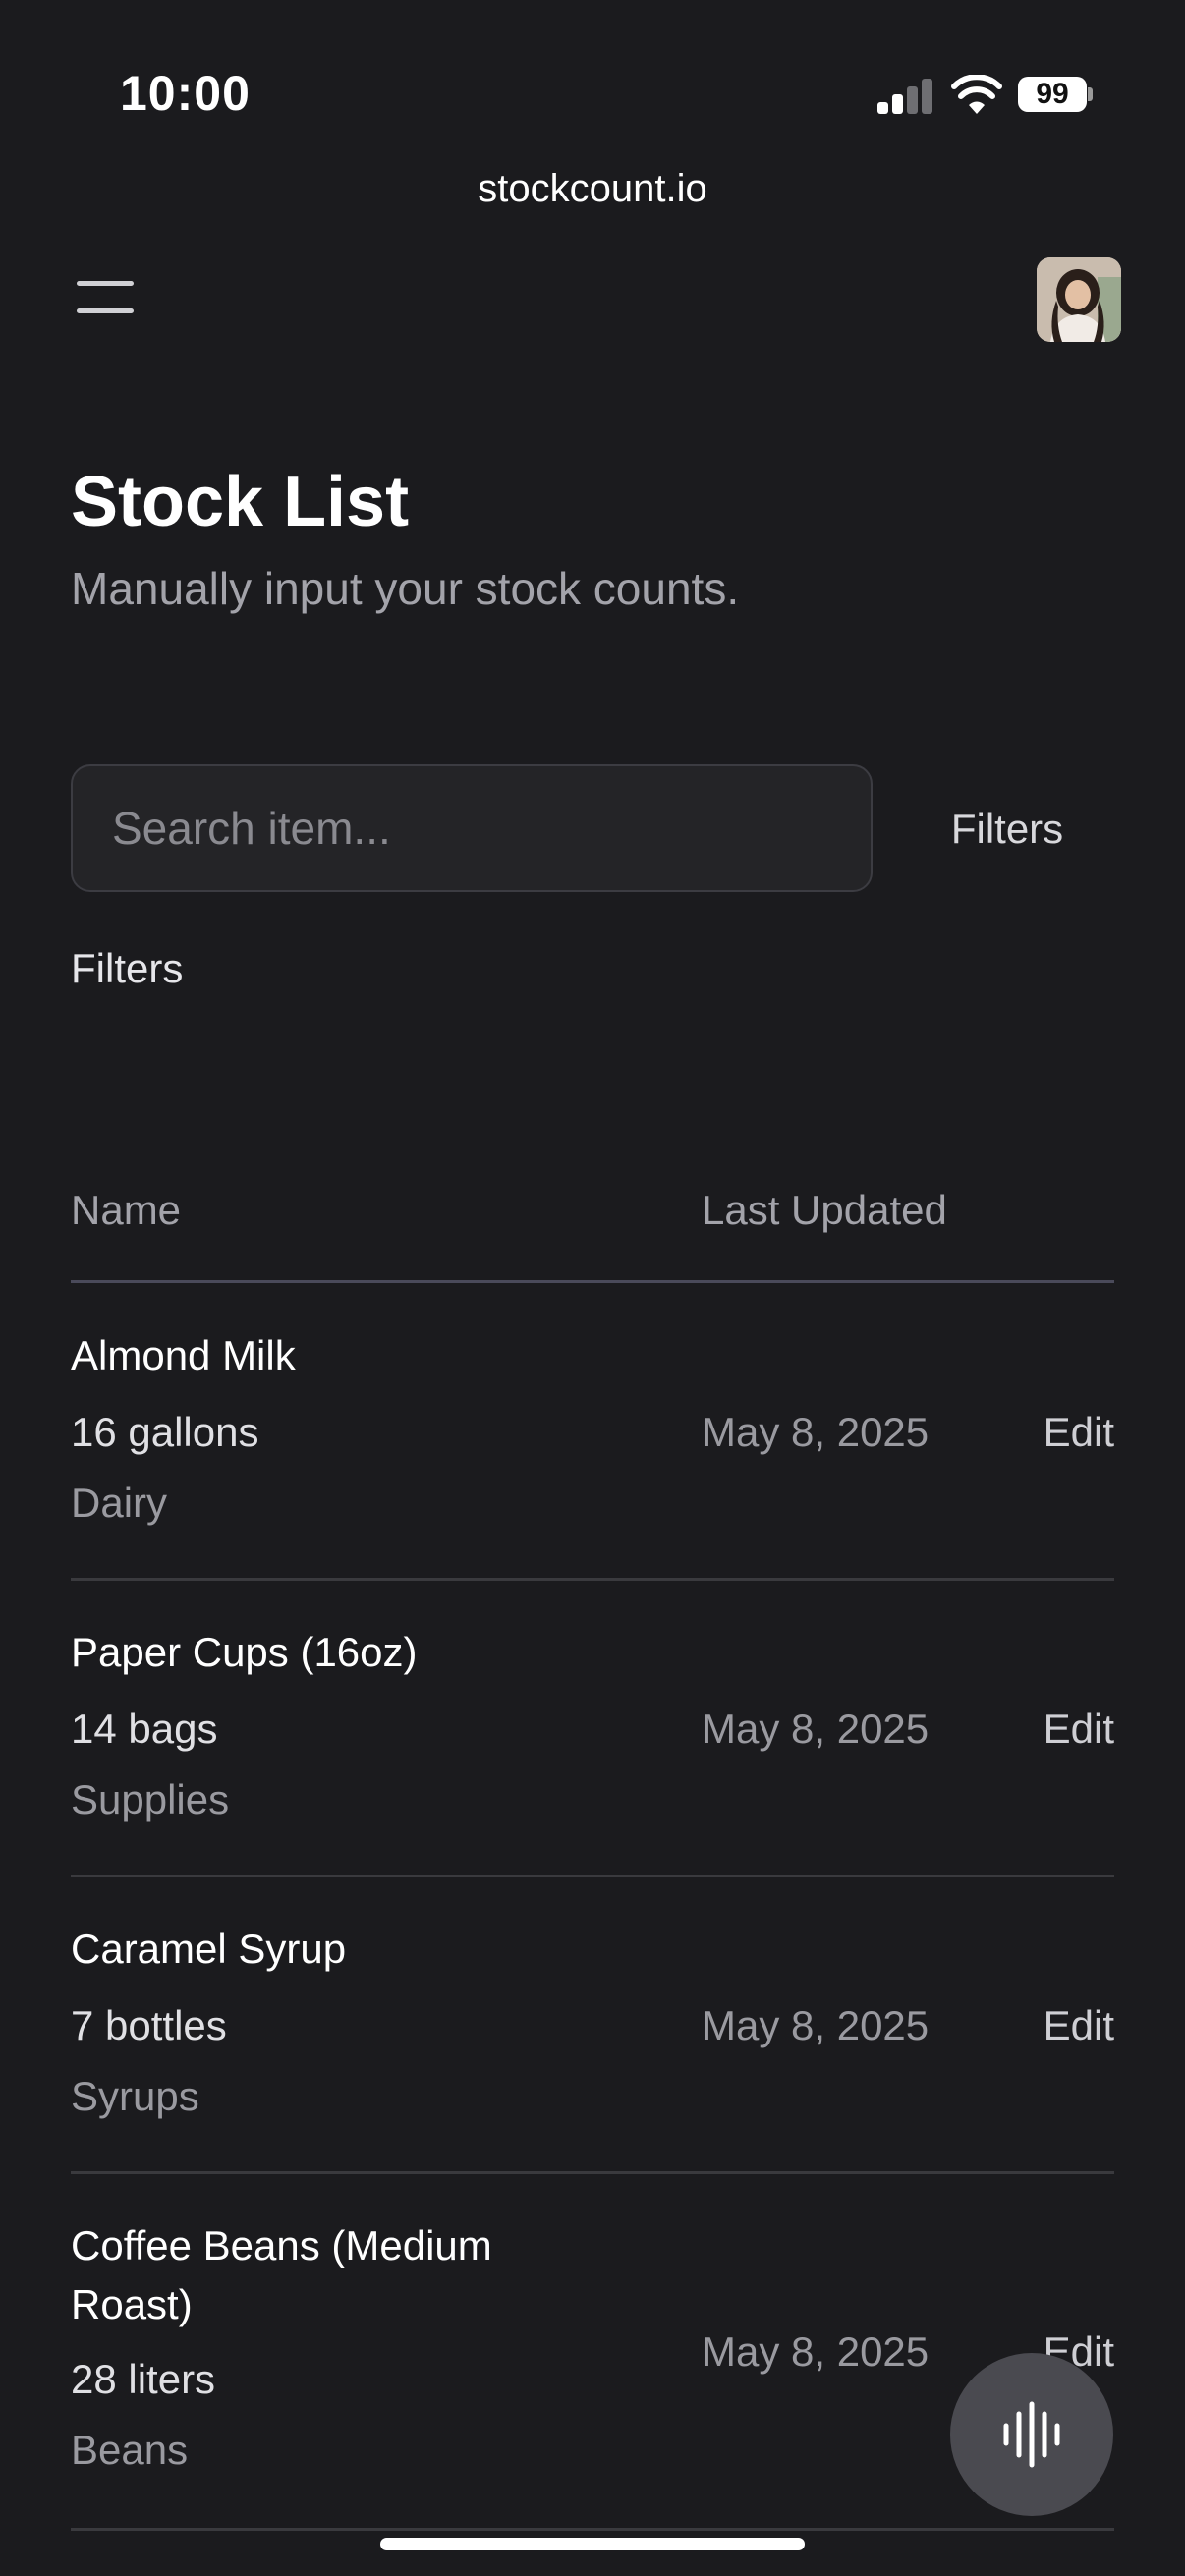 The height and width of the screenshot is (2576, 1185). What do you see at coordinates (209, 1949) in the screenshot?
I see `item-name: Caramel Syrup` at bounding box center [209, 1949].